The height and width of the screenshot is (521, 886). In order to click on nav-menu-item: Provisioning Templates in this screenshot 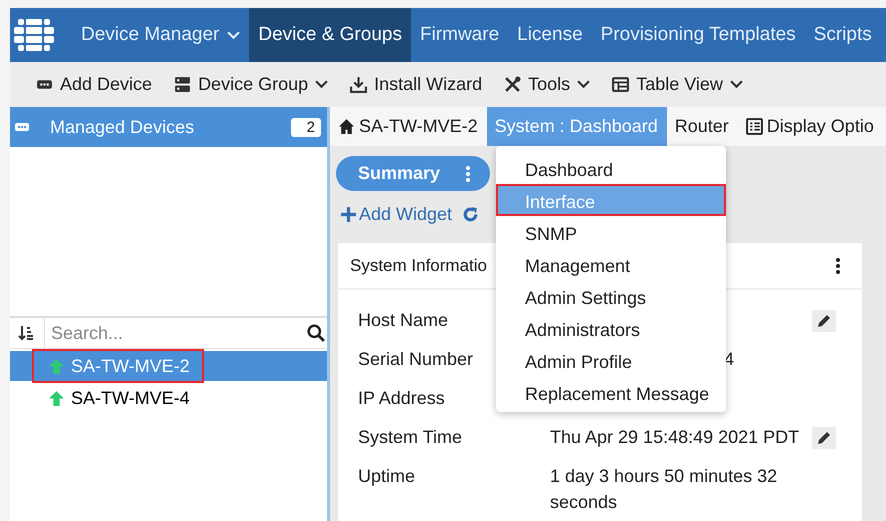, I will do `click(698, 35)`.